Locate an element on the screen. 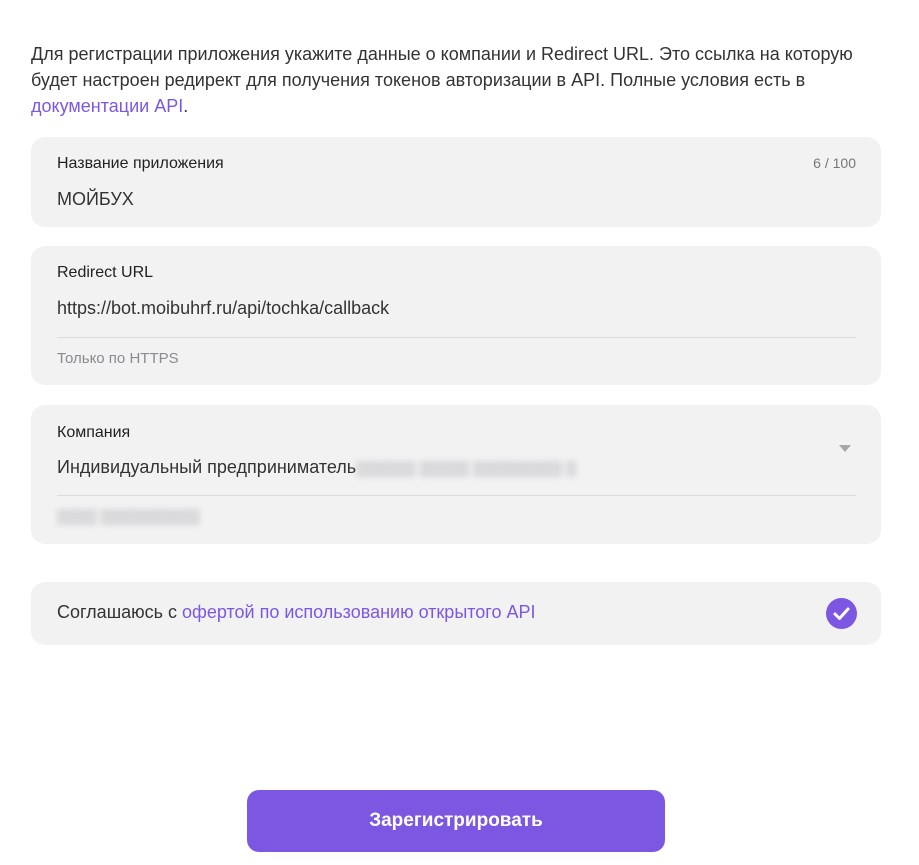 The height and width of the screenshot is (865, 919). checkmark-icon is located at coordinates (841, 613).